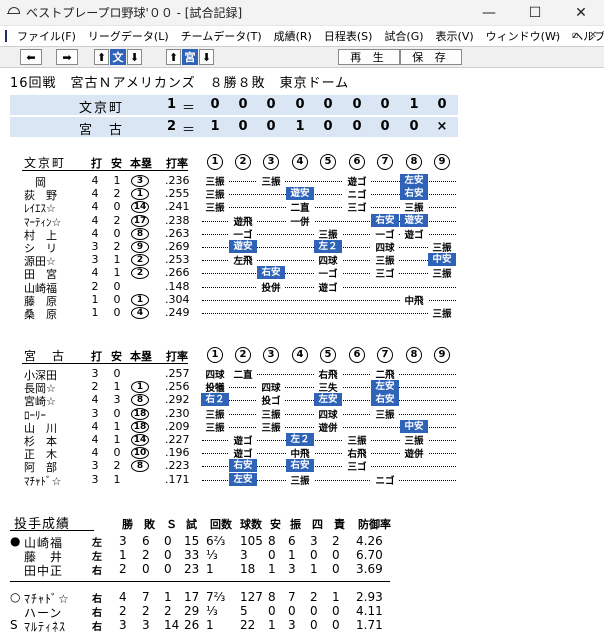 The height and width of the screenshot is (640, 604). I want to click on home-runs: 10, so click(140, 452).